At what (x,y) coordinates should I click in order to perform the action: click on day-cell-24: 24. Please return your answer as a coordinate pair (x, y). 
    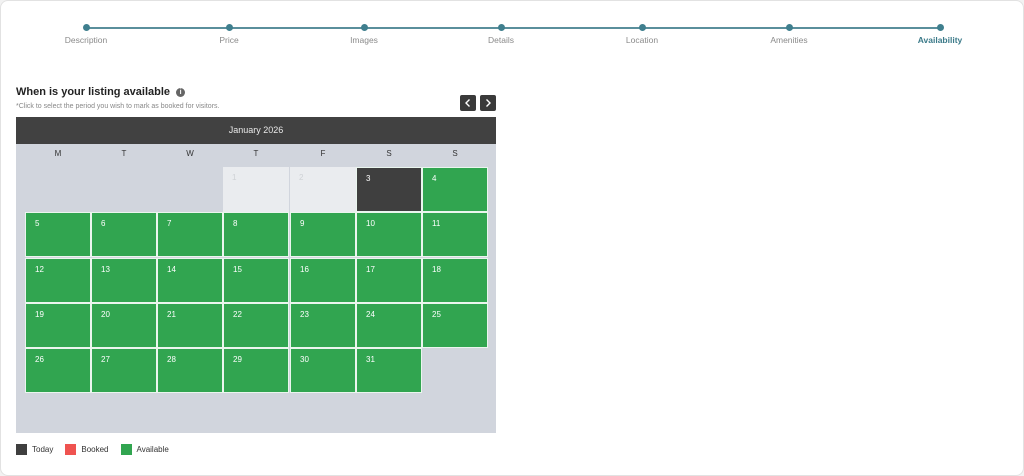
    Looking at the image, I should click on (389, 325).